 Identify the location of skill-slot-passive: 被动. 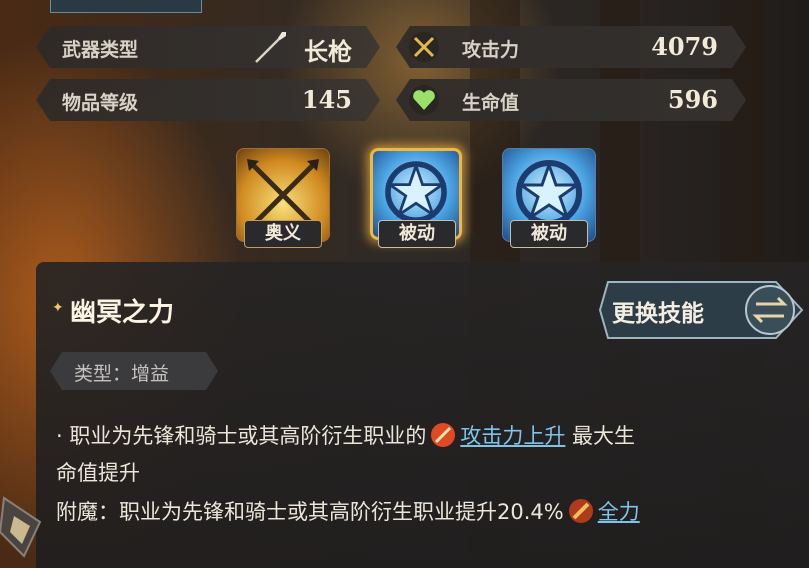
(549, 199).